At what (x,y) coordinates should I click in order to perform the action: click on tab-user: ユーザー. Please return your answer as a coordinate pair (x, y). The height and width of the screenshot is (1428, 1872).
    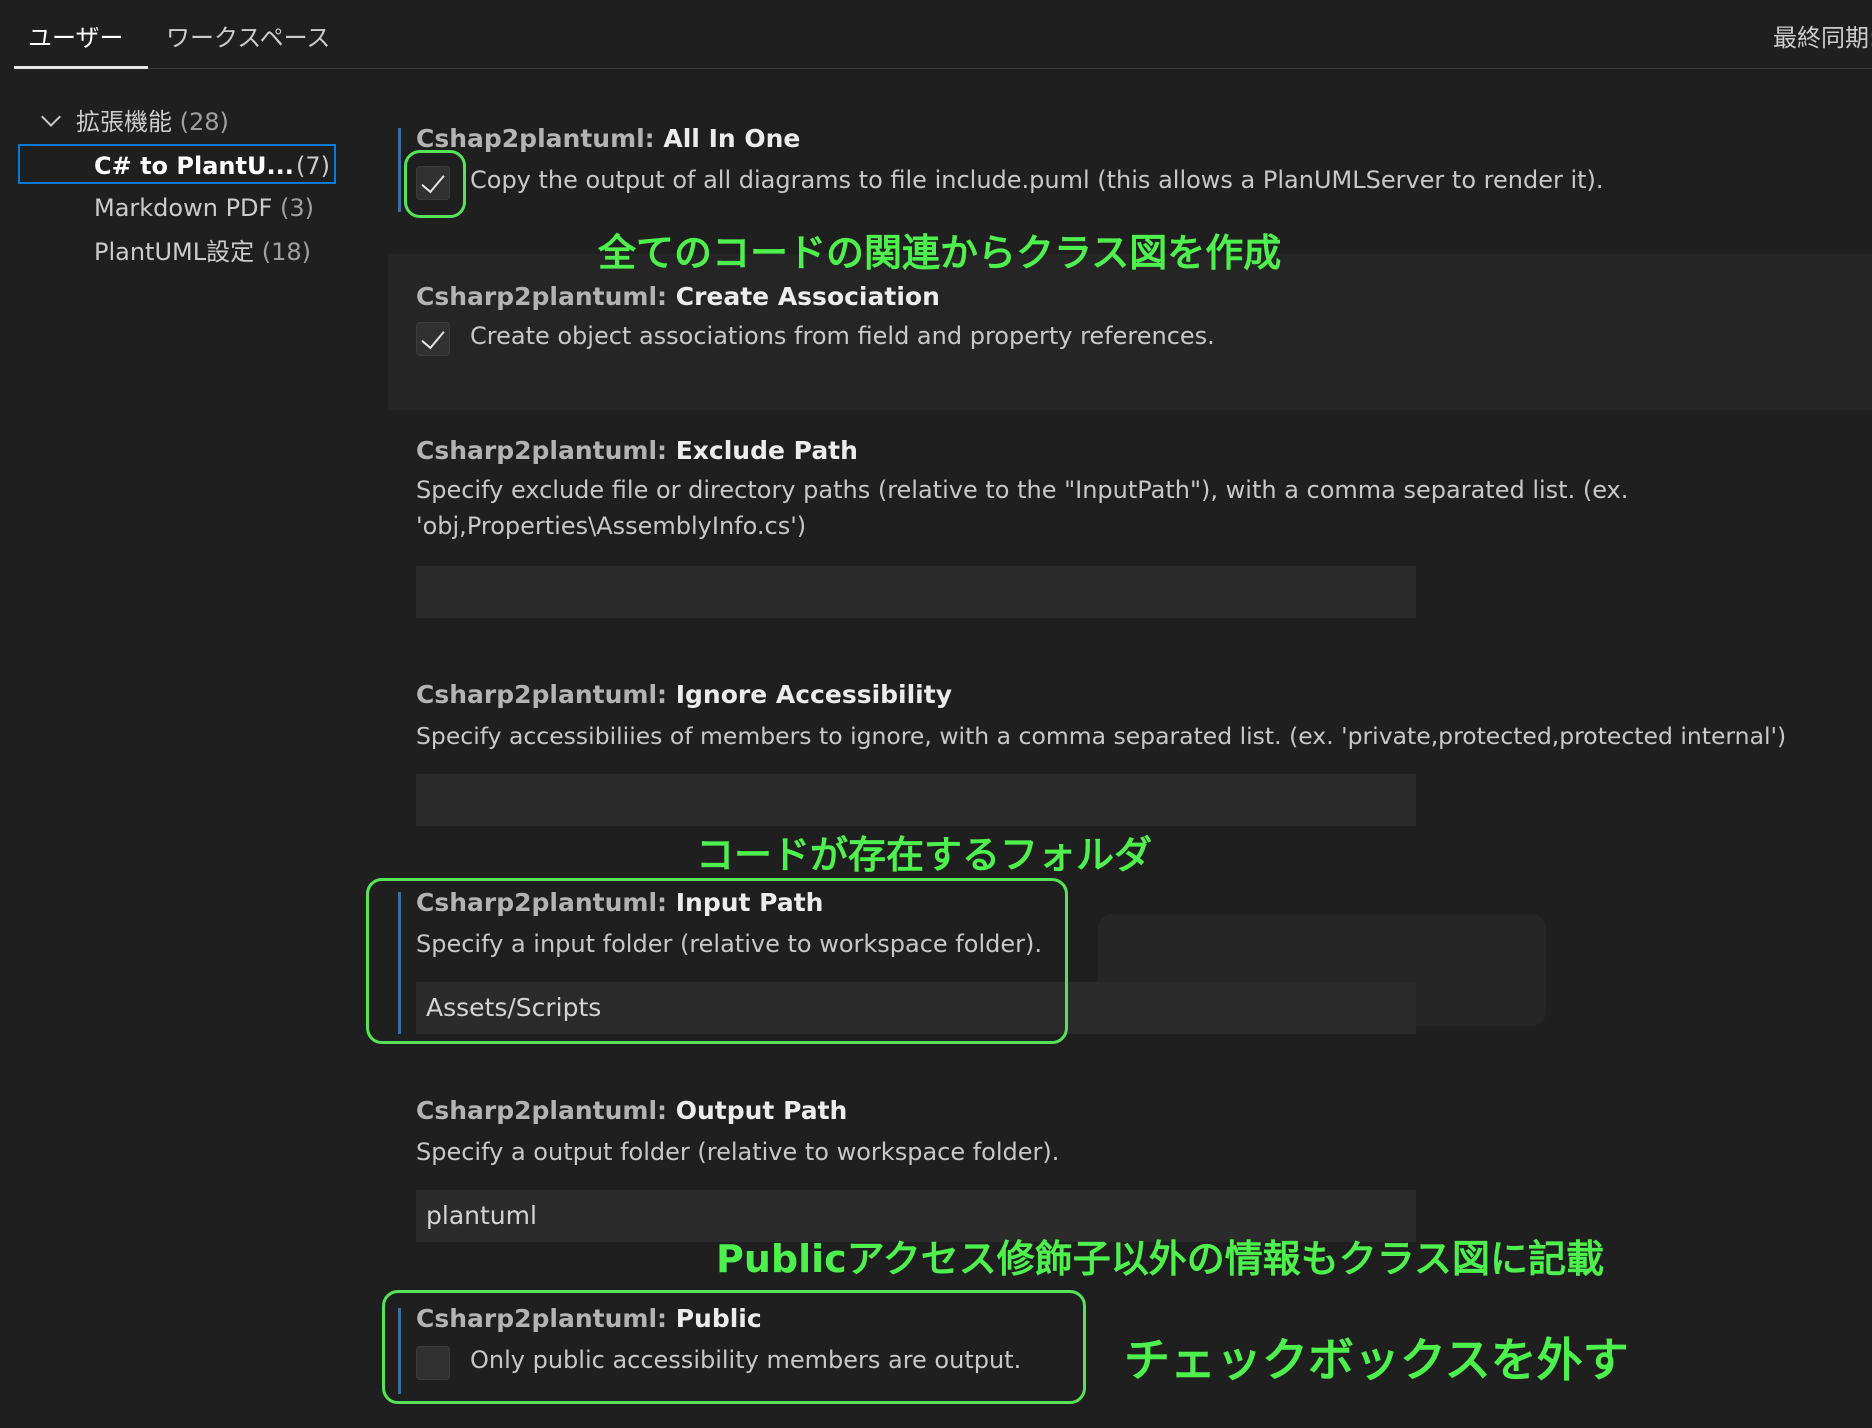
    Looking at the image, I should click on (76, 35).